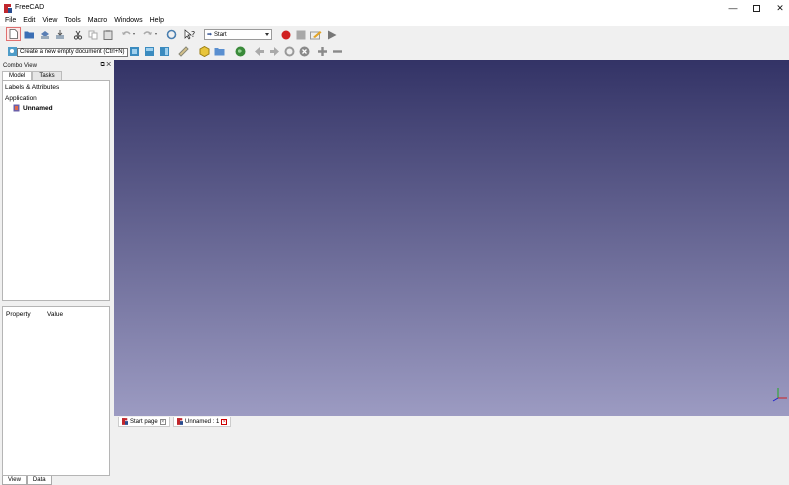  I want to click on value-column-header: Value, so click(55, 314).